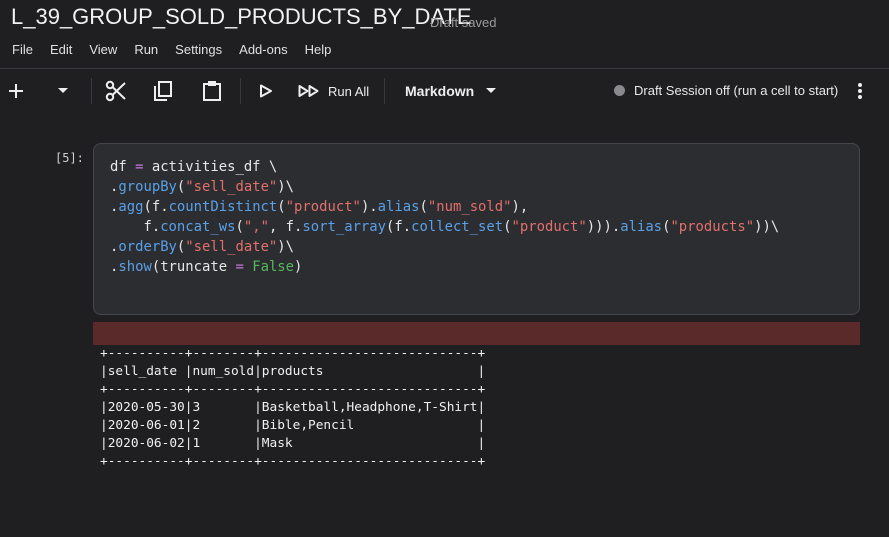 This screenshot has height=537, width=889. I want to click on copy-button, so click(163, 91).